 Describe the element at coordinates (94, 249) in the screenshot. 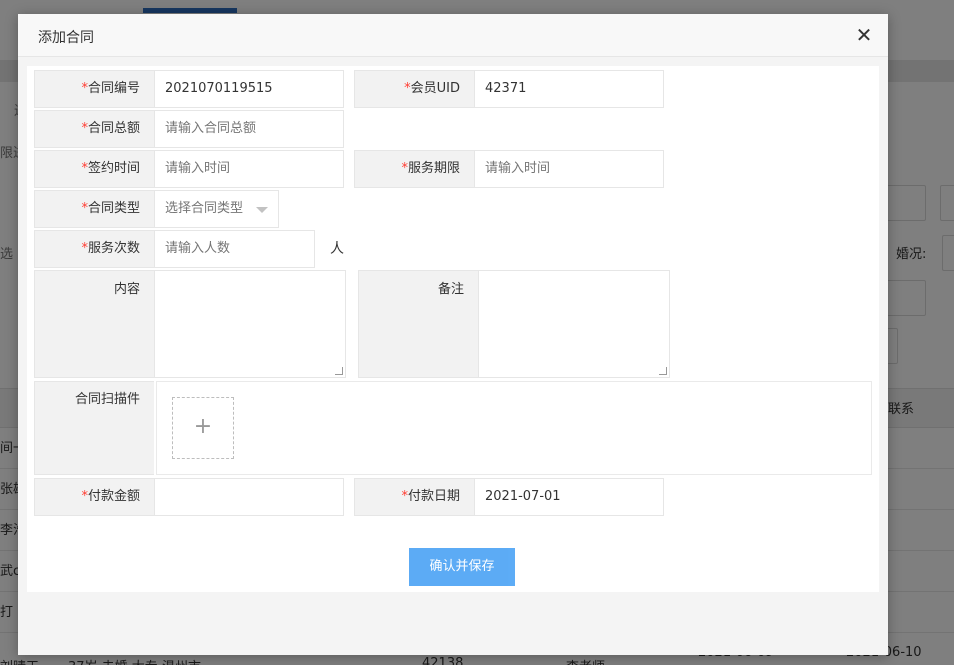

I see `service-count-label: *服务次数` at that location.